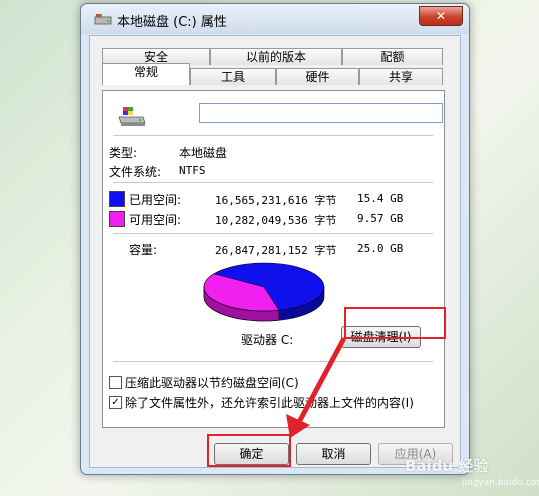 The height and width of the screenshot is (496, 539). I want to click on watermark: Baidu 经验, so click(447, 466).